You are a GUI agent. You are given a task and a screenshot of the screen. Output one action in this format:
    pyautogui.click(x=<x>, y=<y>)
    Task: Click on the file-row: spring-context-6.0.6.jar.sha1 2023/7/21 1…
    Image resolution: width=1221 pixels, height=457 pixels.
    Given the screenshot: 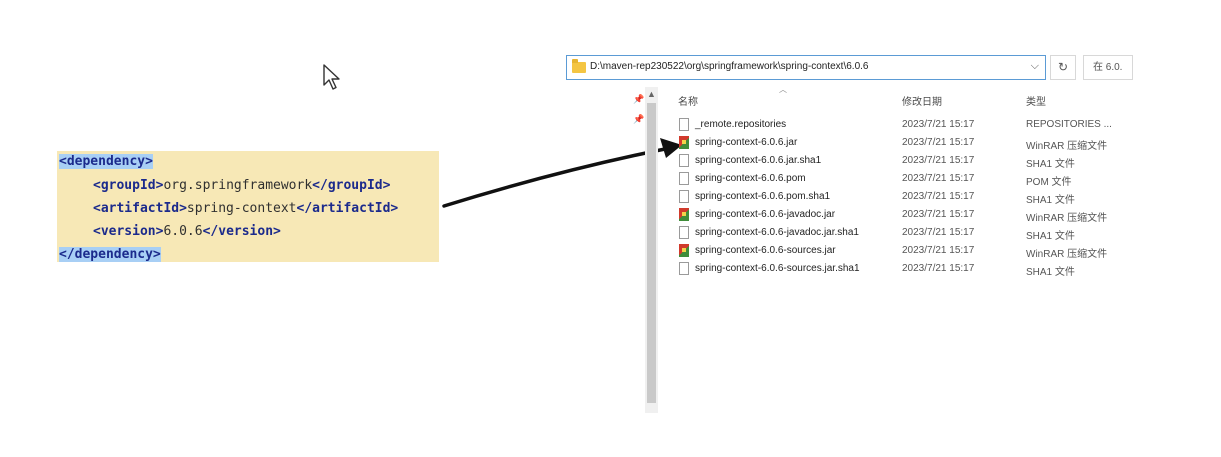 What is the action you would take?
    pyautogui.click(x=906, y=161)
    